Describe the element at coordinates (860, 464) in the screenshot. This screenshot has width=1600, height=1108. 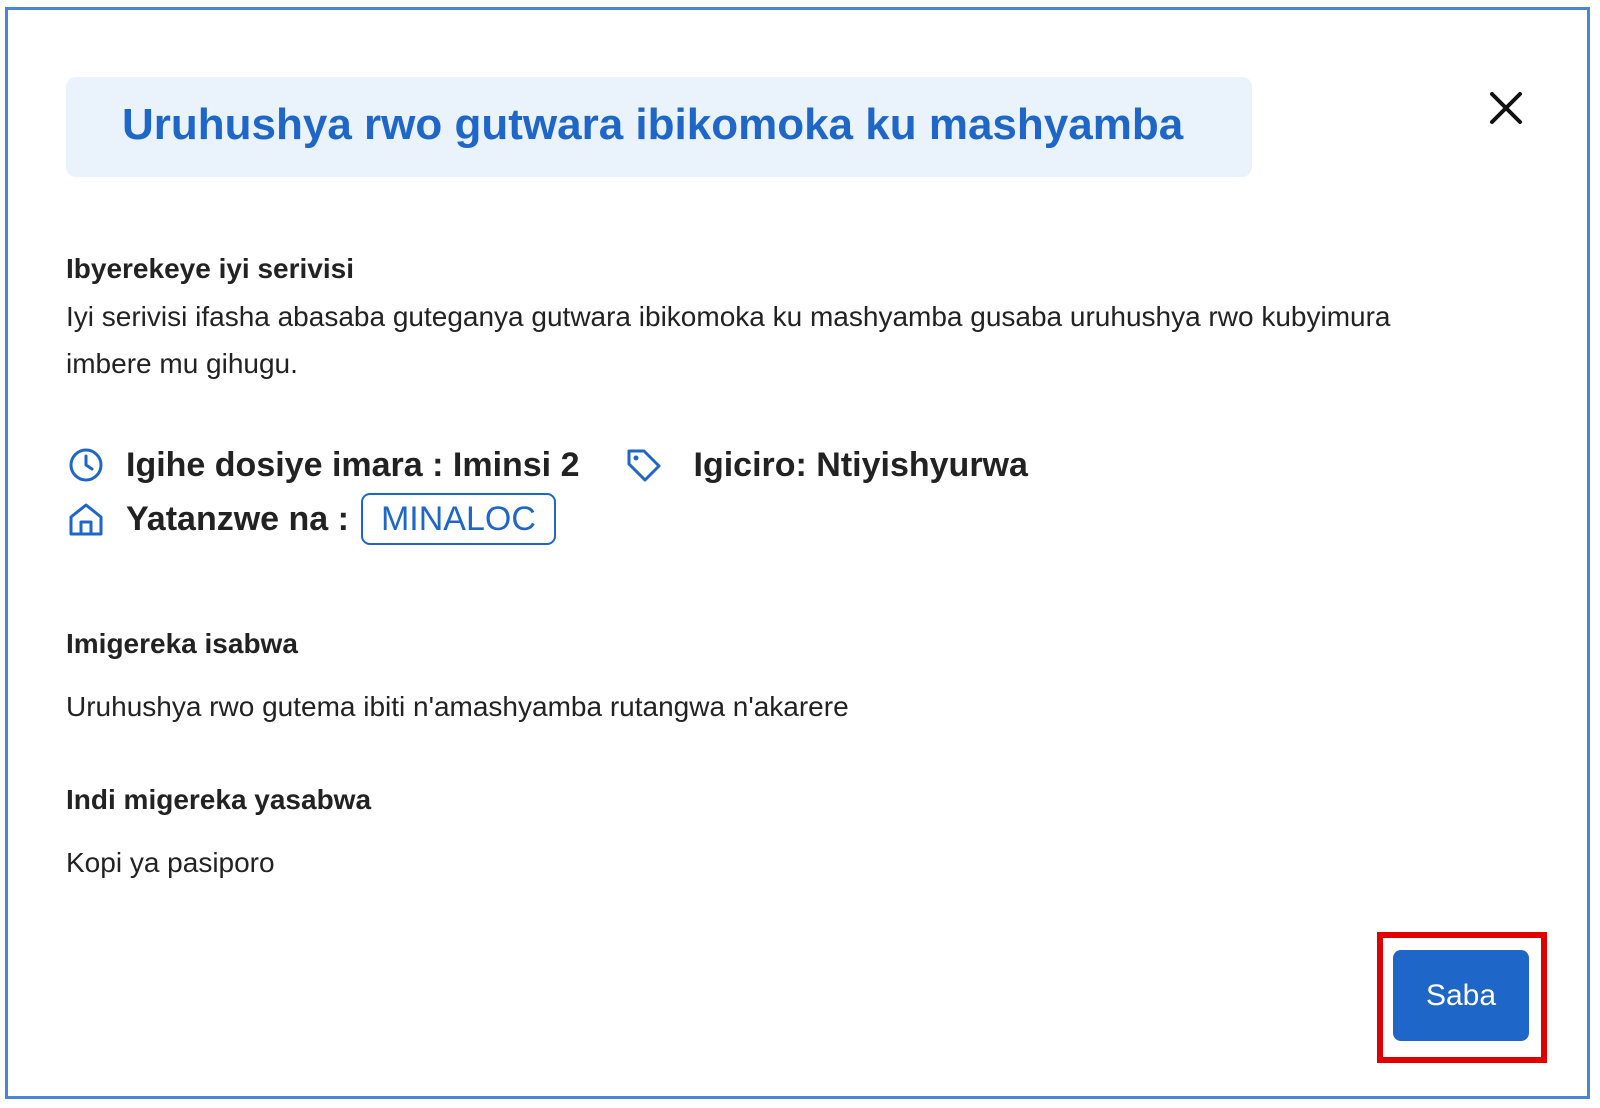
I see `service-price: Igiciro: Ntiyishyurwa` at that location.